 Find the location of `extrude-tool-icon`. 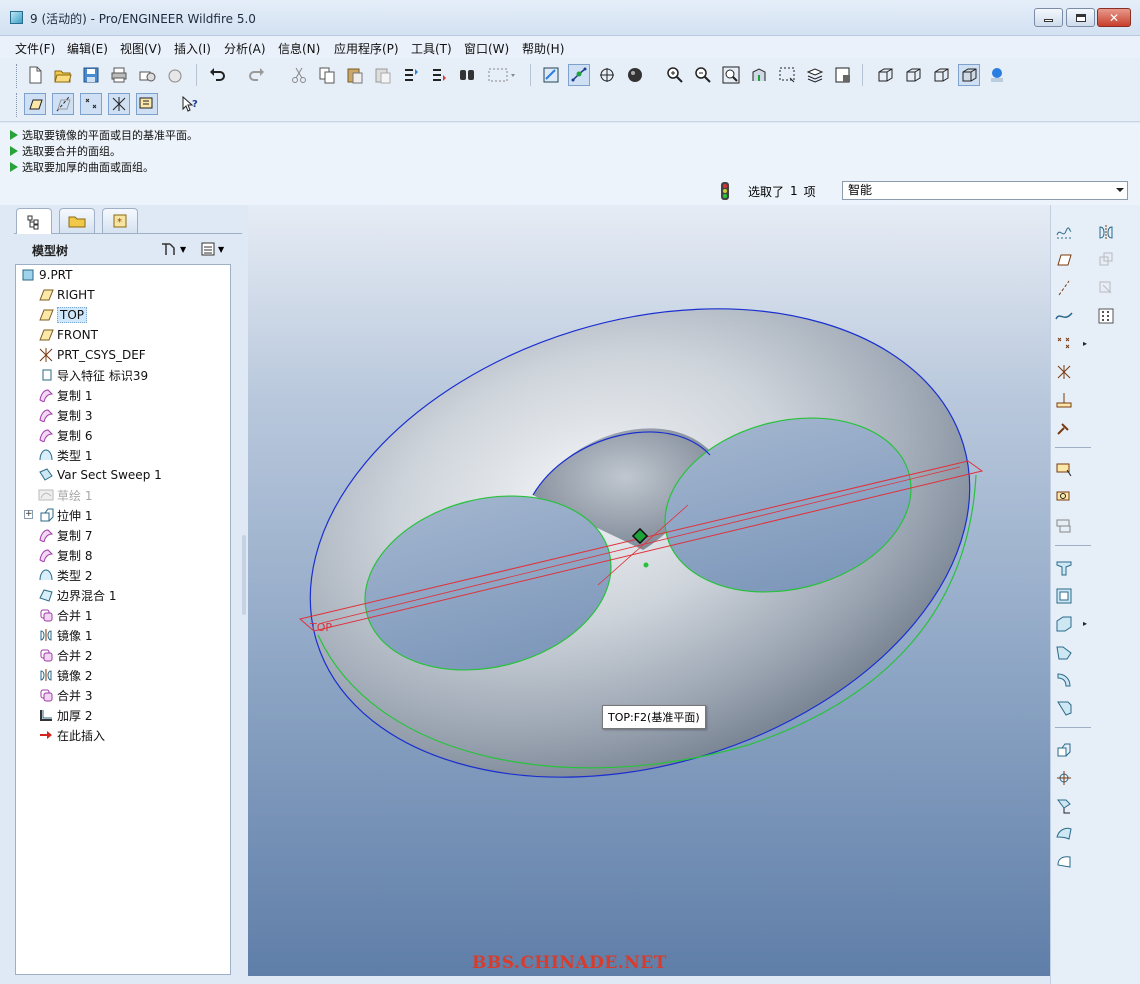

extrude-tool-icon is located at coordinates (1064, 498).